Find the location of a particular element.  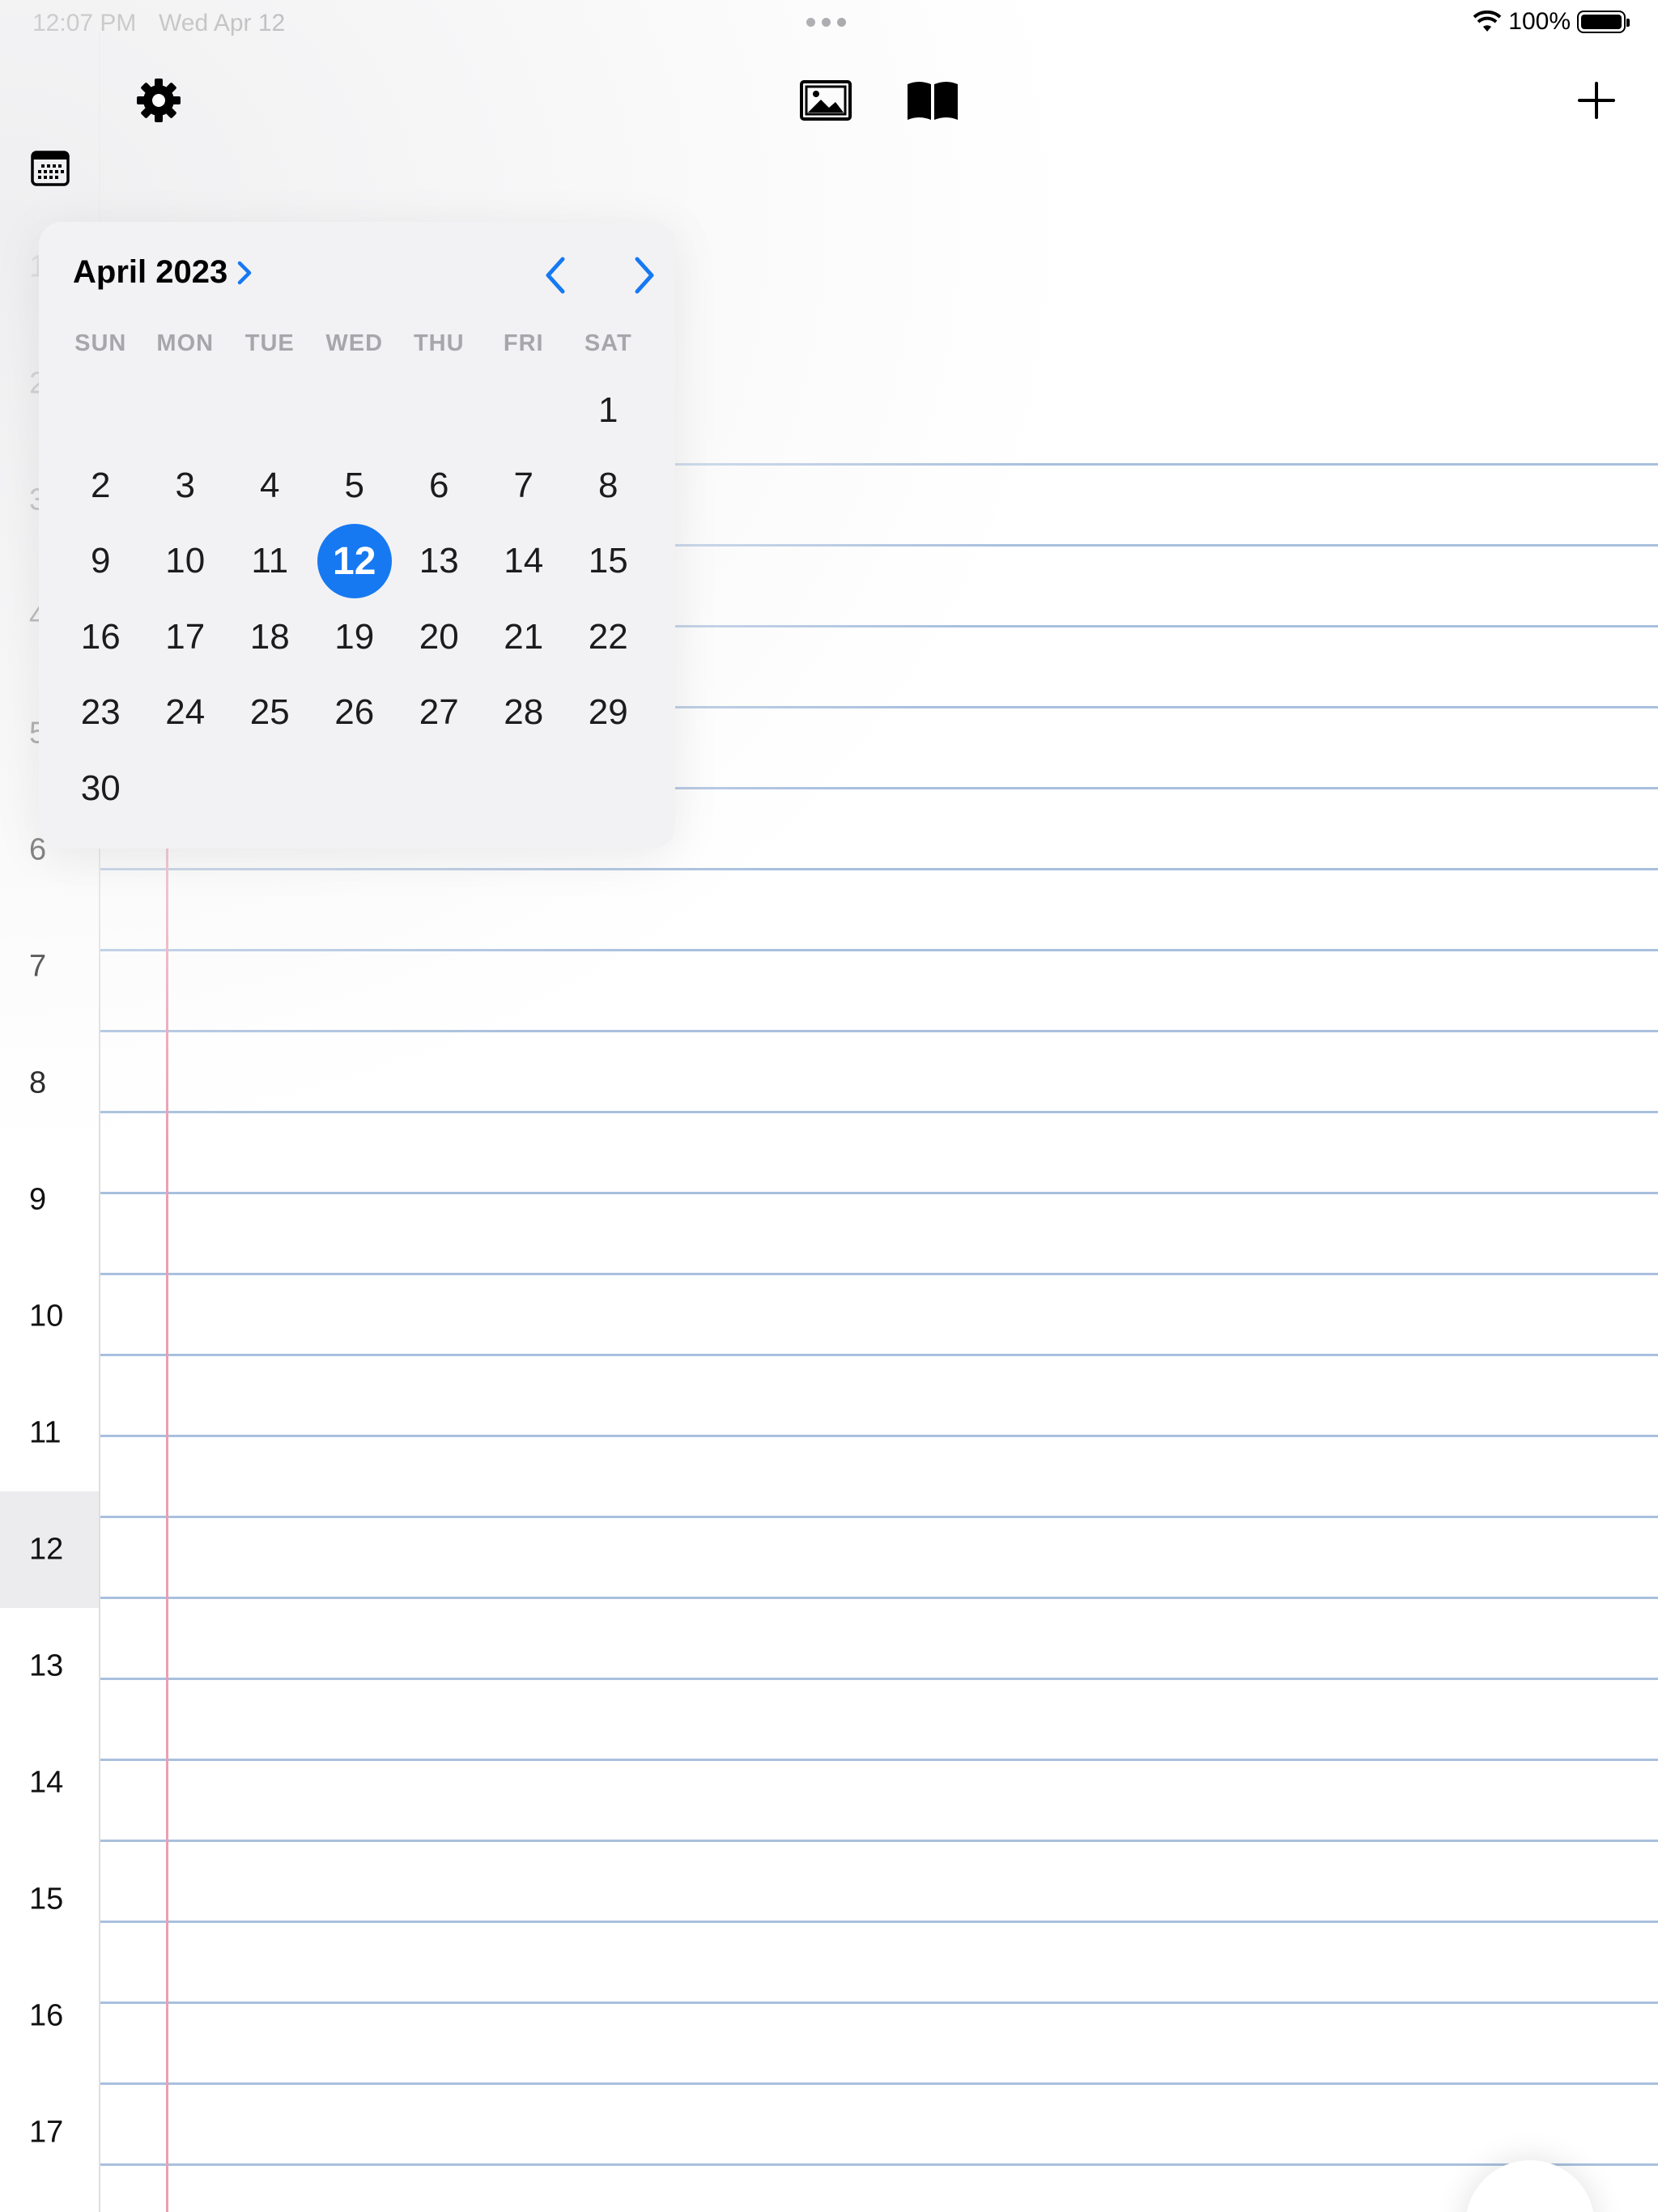

calendar-day: 24 is located at coordinates (185, 713).